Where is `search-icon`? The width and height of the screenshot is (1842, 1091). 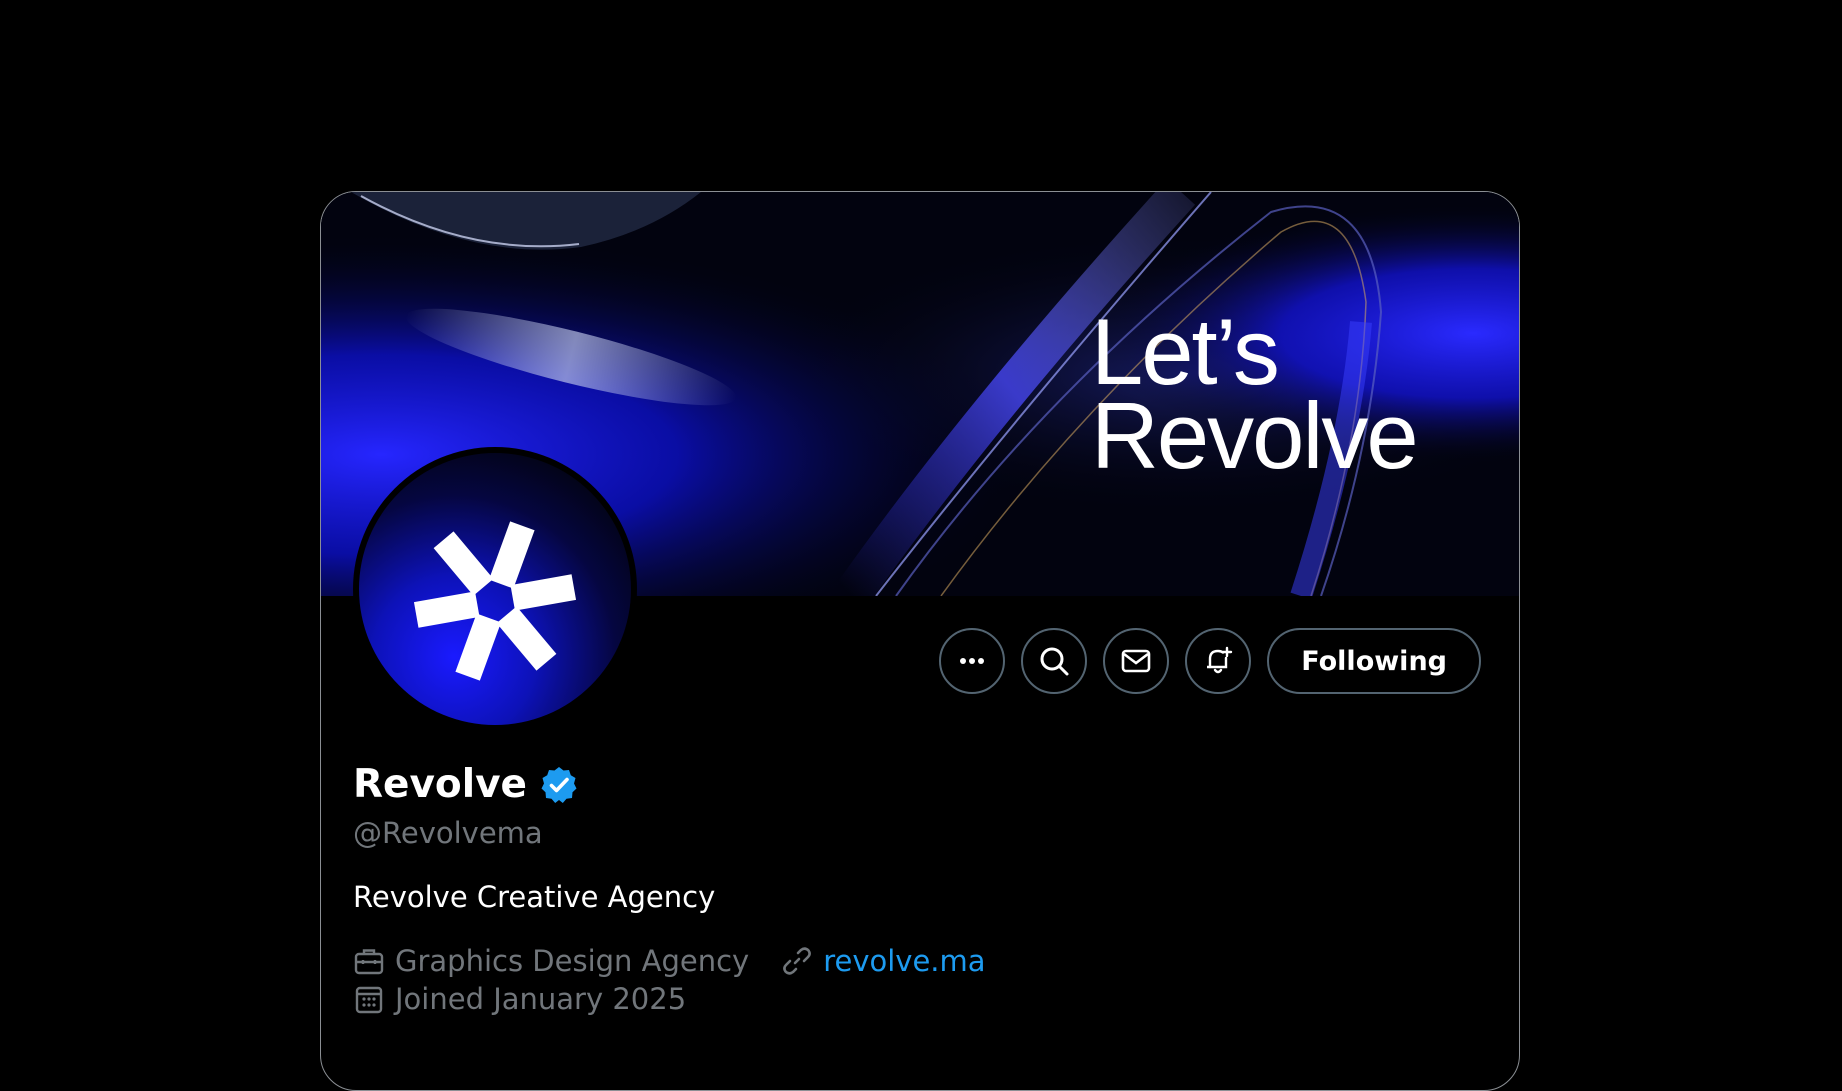 search-icon is located at coordinates (1054, 661).